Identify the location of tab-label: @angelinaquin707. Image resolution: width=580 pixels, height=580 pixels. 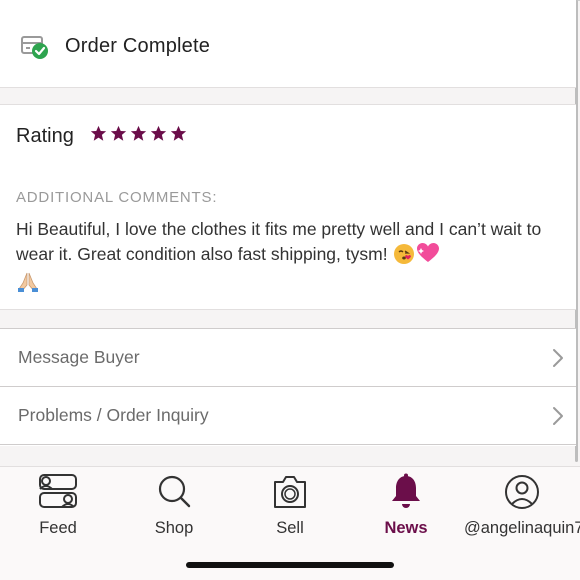
(522, 528).